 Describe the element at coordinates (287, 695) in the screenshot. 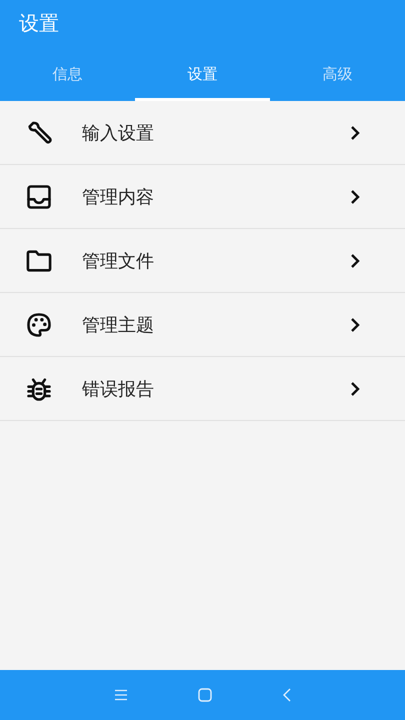

I see `back-icon` at that location.